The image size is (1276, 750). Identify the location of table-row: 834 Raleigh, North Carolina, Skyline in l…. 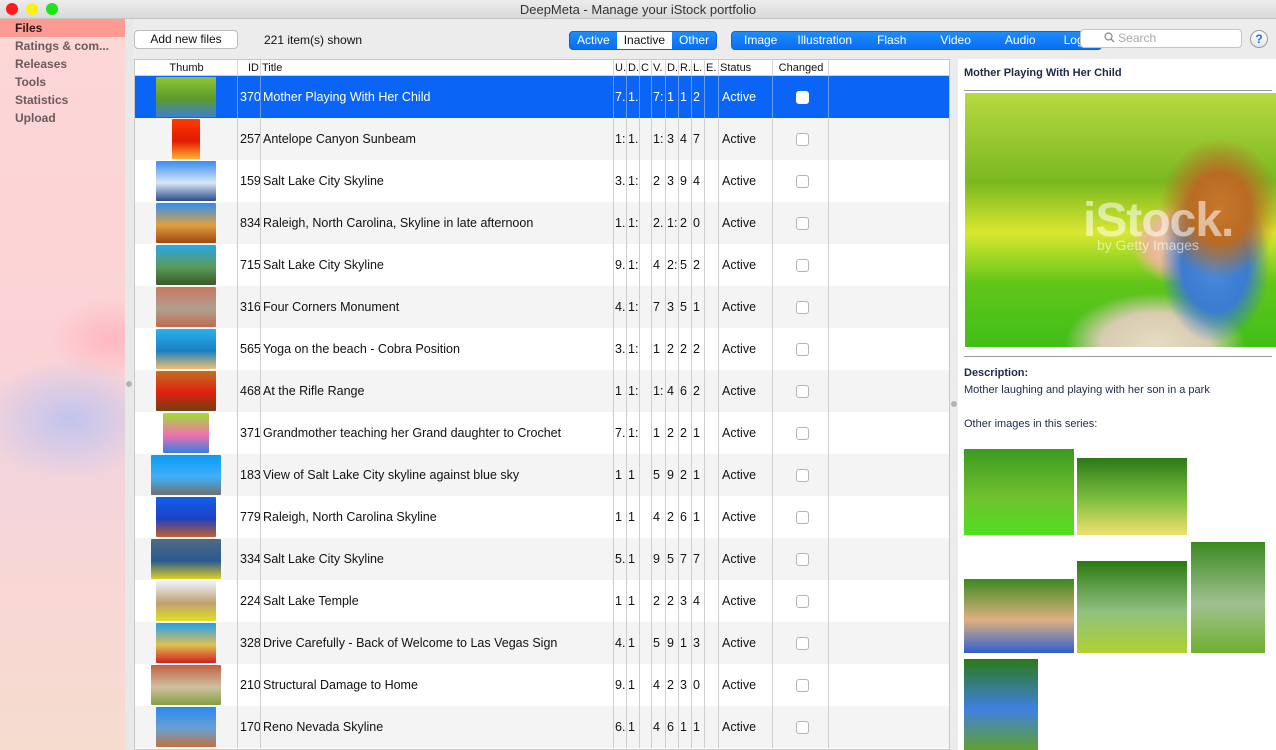
(542, 223).